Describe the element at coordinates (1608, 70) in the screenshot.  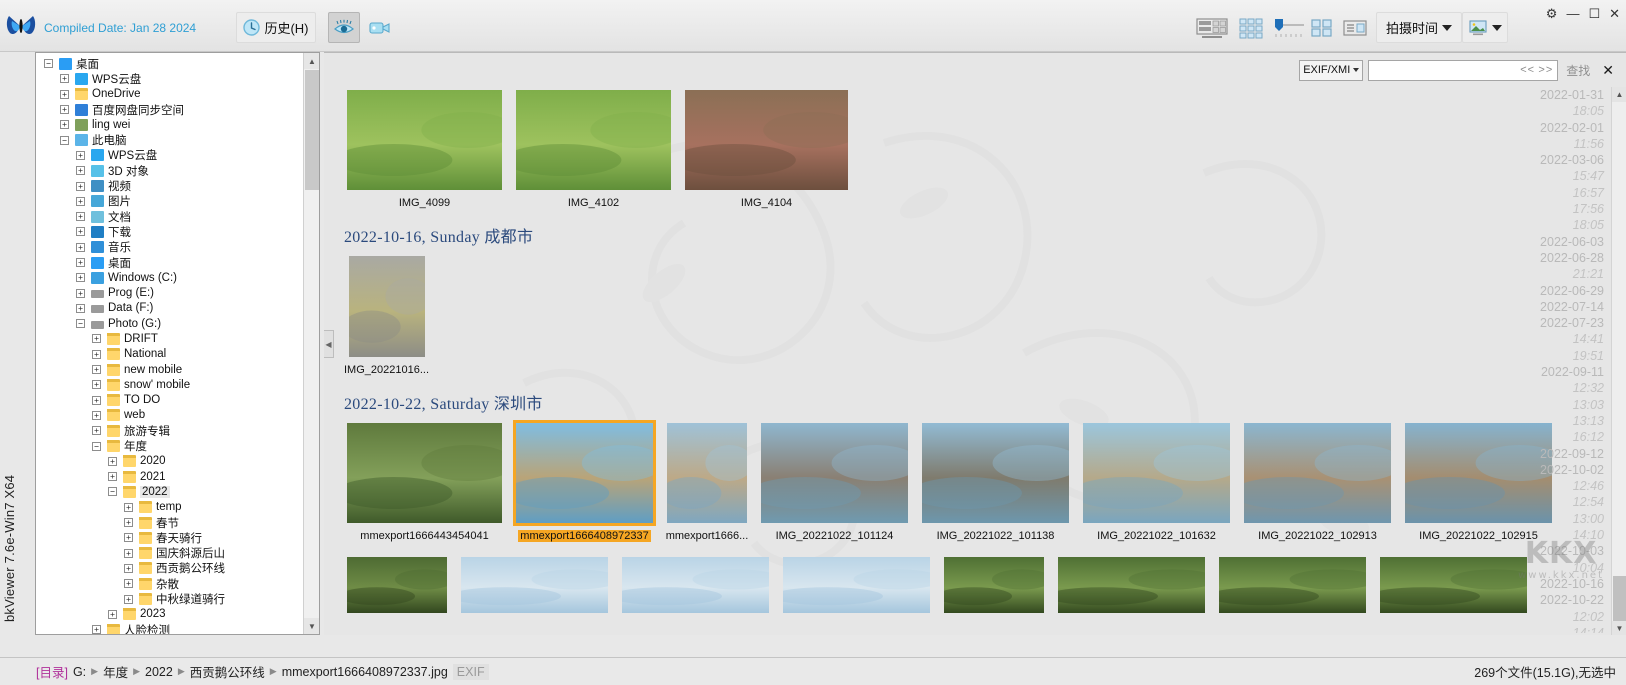
I see `close-search-icon: ✕` at that location.